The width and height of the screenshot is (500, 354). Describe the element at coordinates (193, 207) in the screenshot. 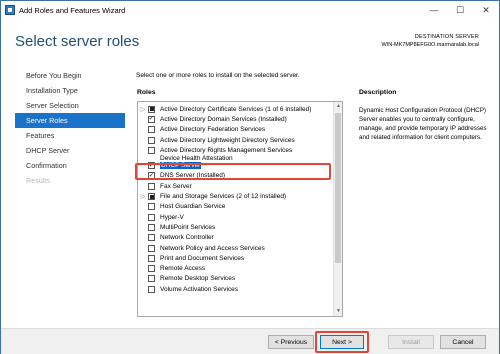

I see `role-label: Host Guardian Service` at that location.